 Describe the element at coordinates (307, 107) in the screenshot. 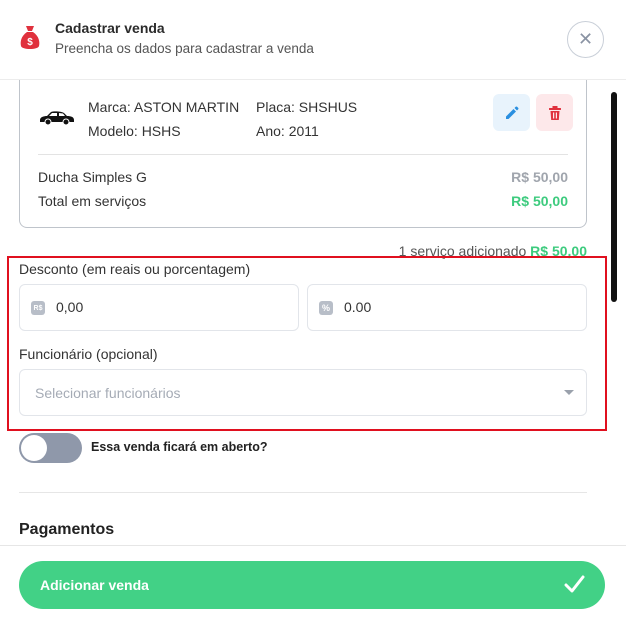

I see `vehicle-plate: Placa: SHSHUS` at that location.